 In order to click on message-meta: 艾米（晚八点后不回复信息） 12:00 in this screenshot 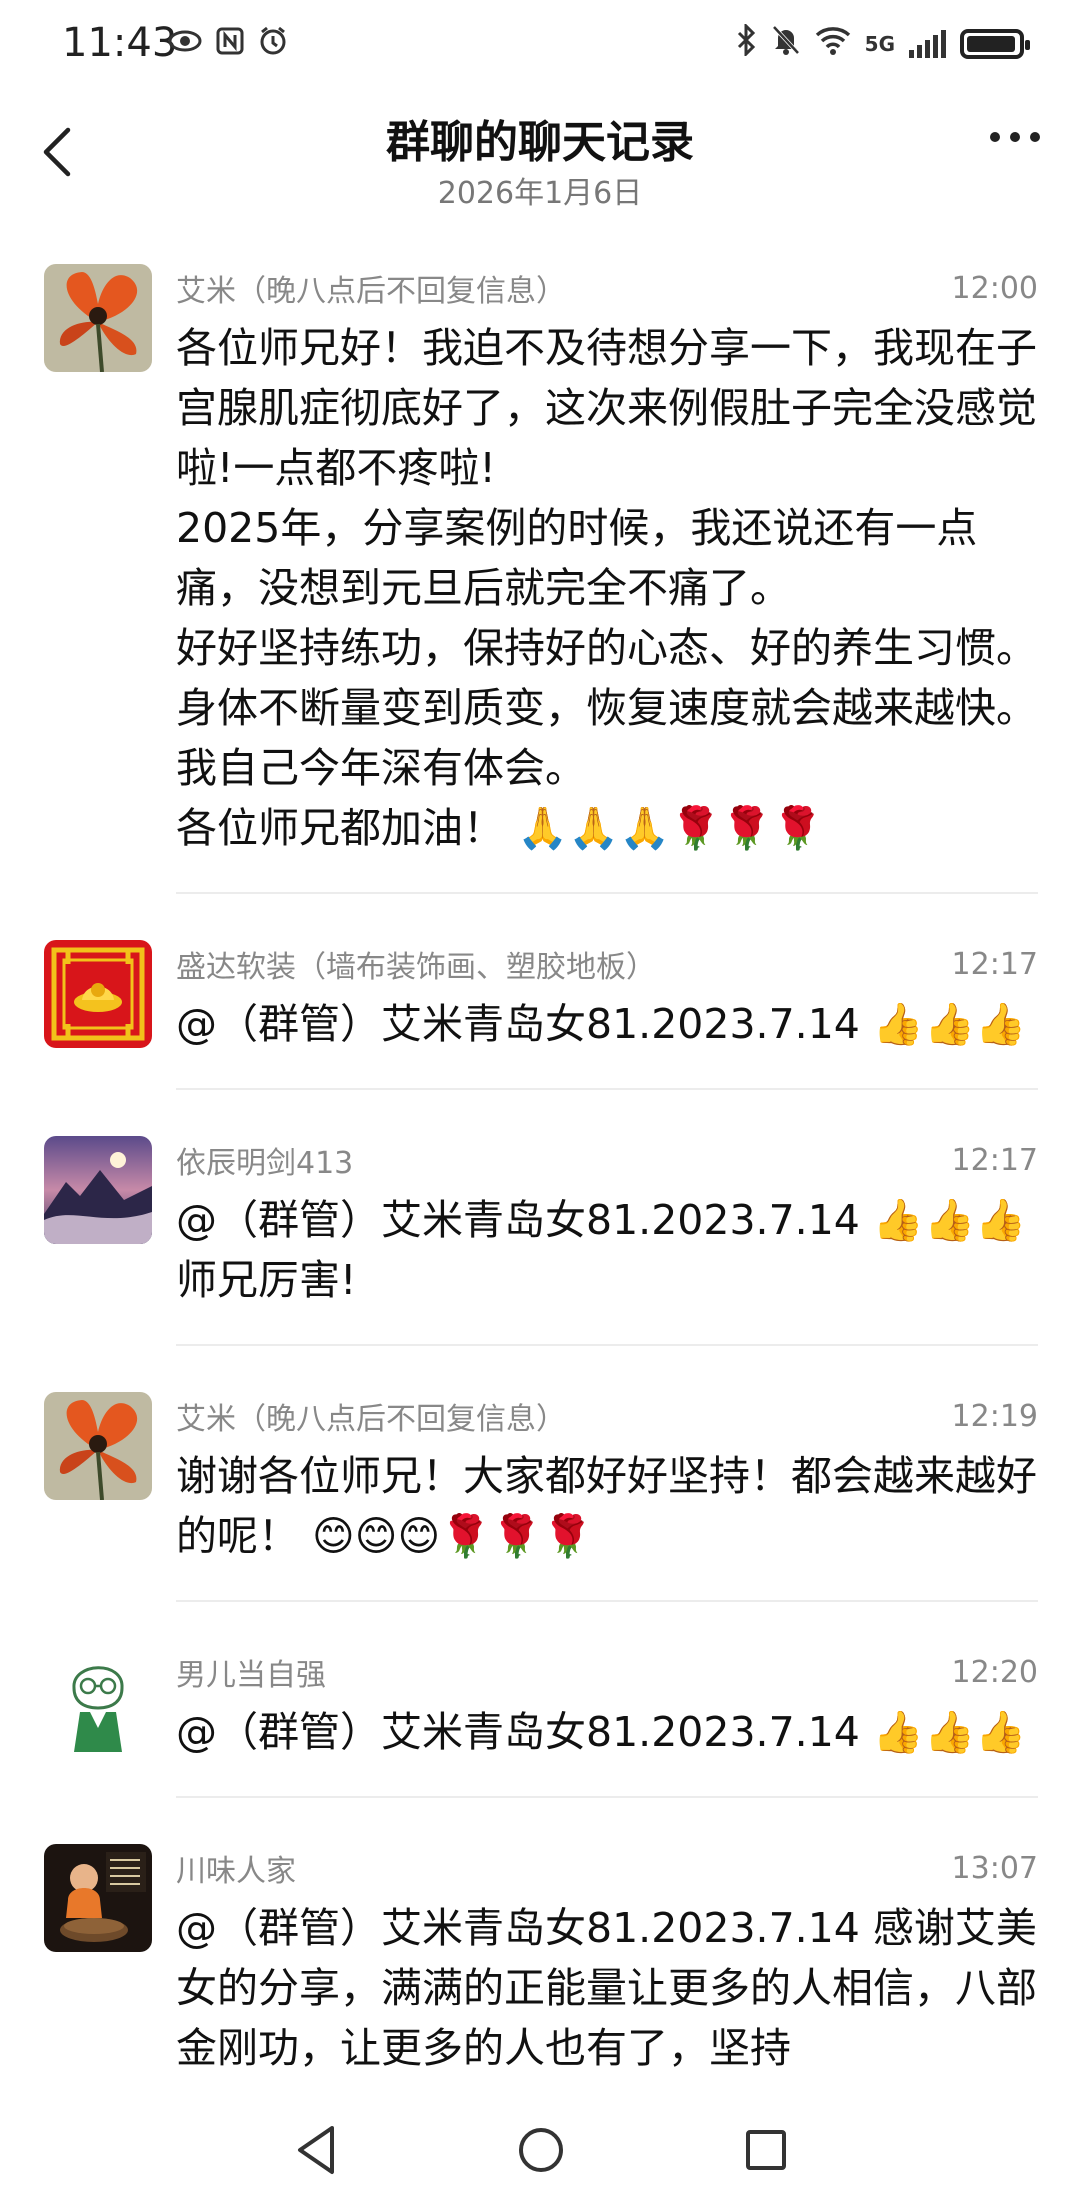, I will do `click(607, 288)`.